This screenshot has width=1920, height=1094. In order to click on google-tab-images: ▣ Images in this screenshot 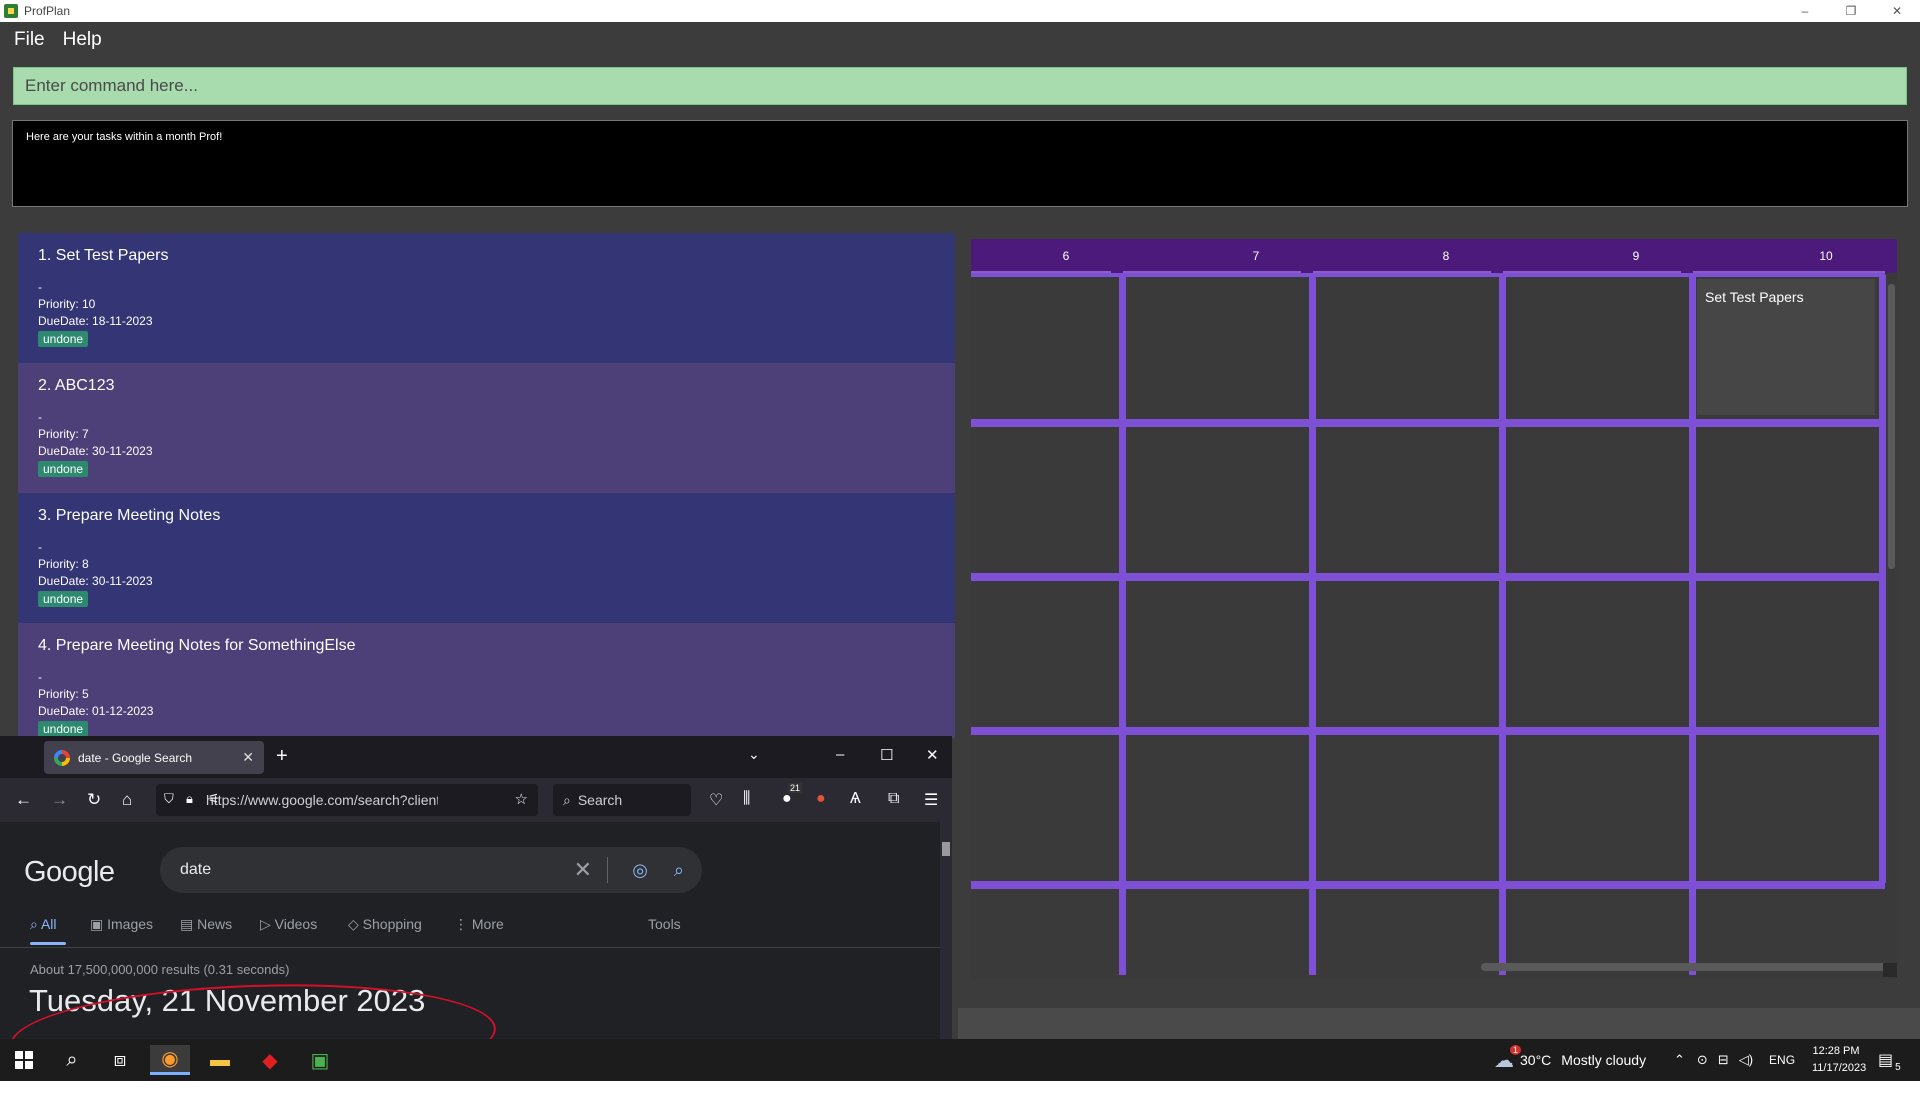, I will do `click(121, 924)`.